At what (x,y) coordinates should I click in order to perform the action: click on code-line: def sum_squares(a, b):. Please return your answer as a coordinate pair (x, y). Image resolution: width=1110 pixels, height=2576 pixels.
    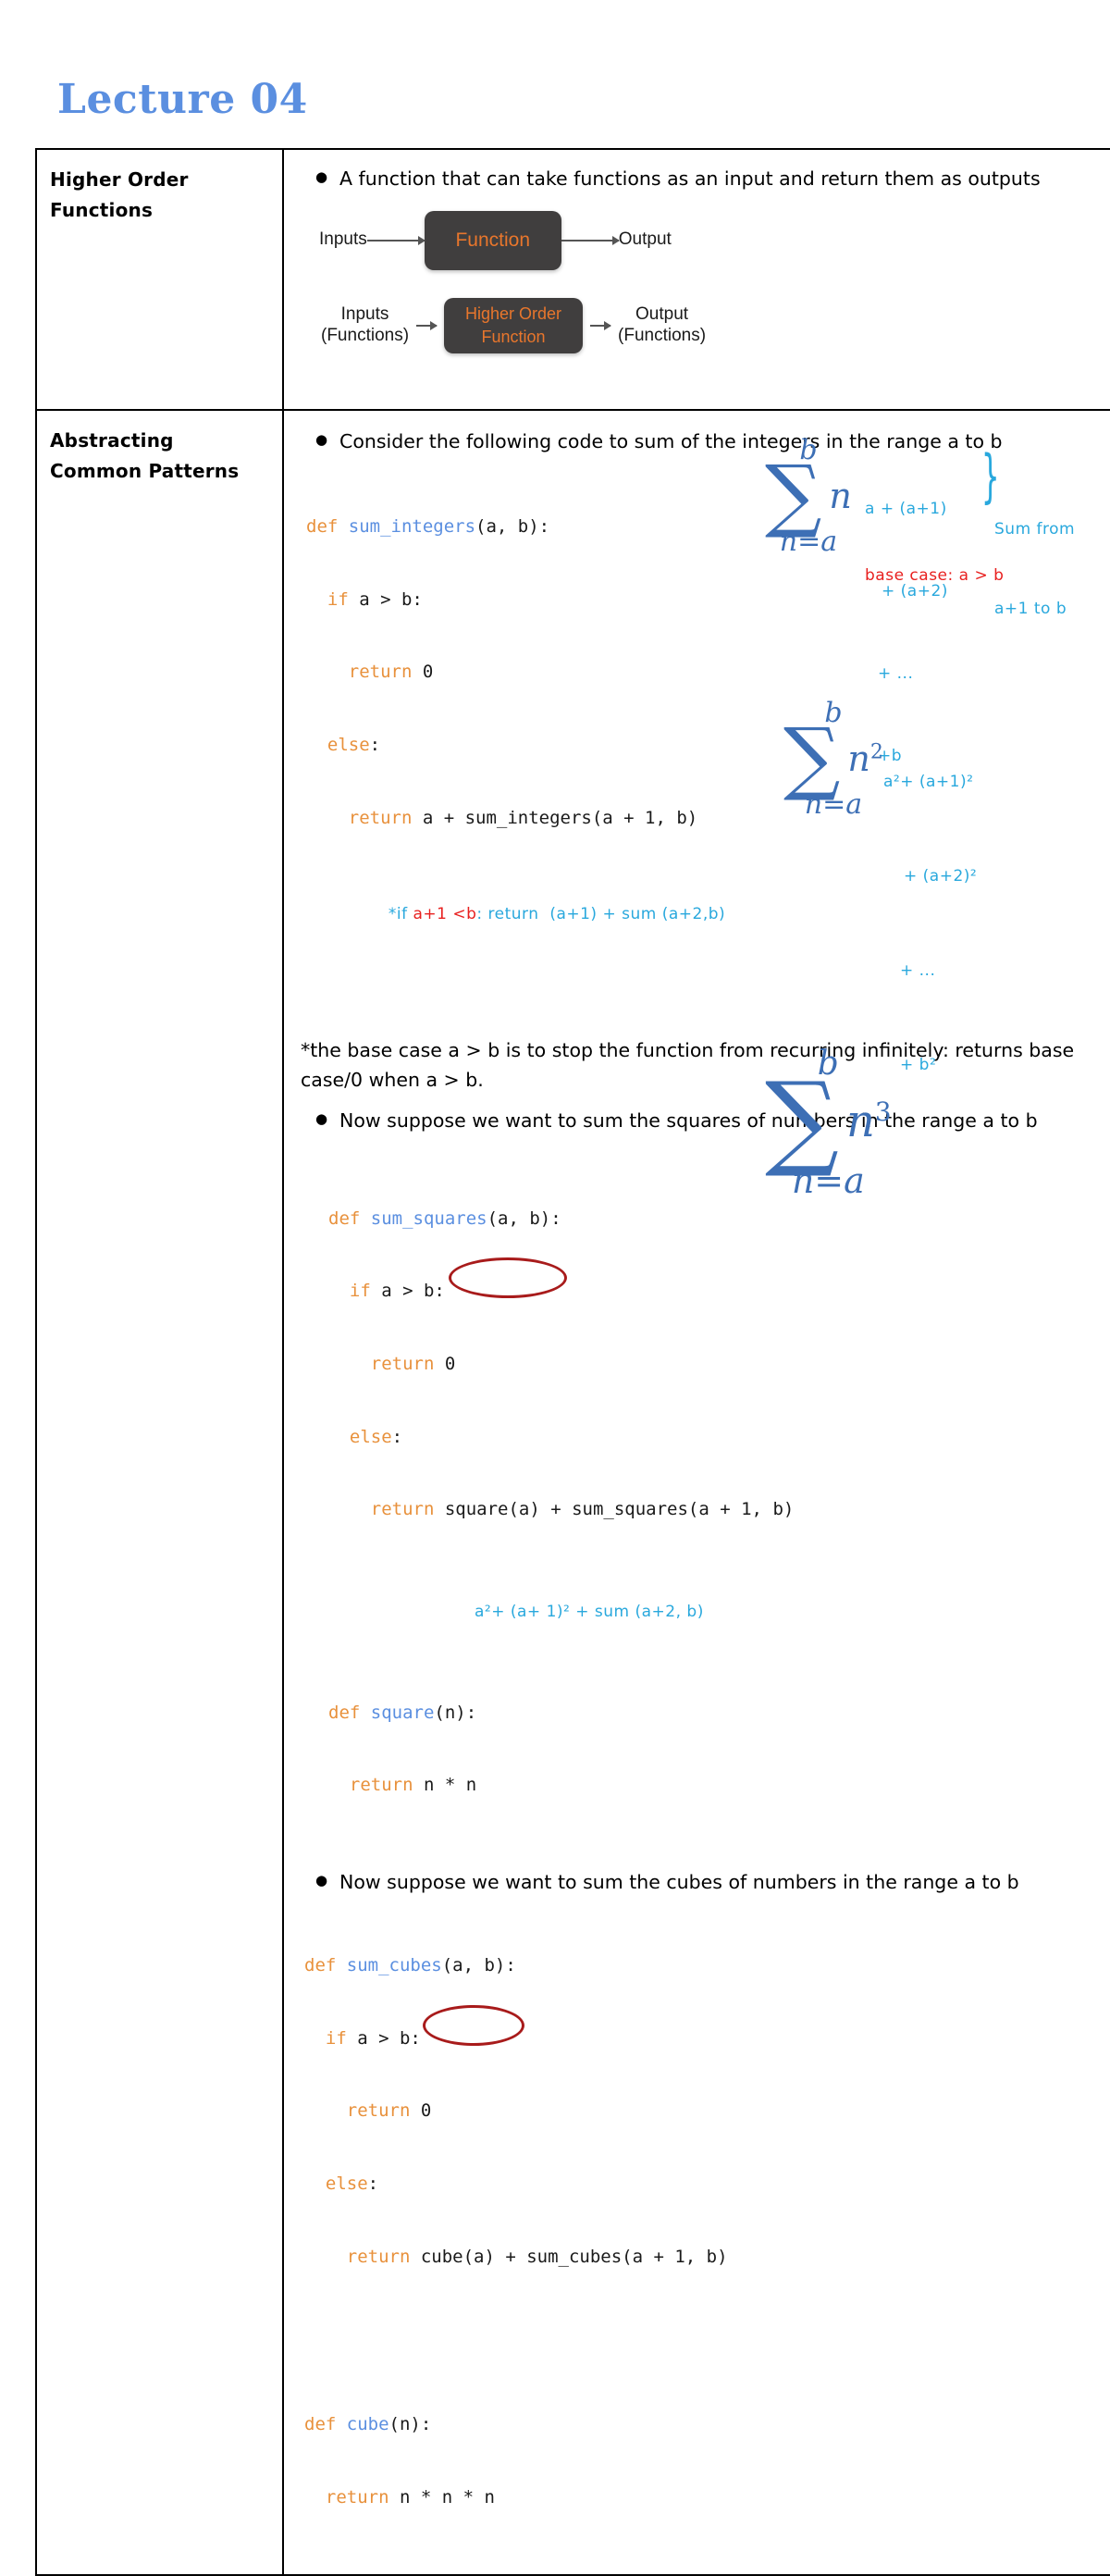
    Looking at the image, I should click on (445, 1218).